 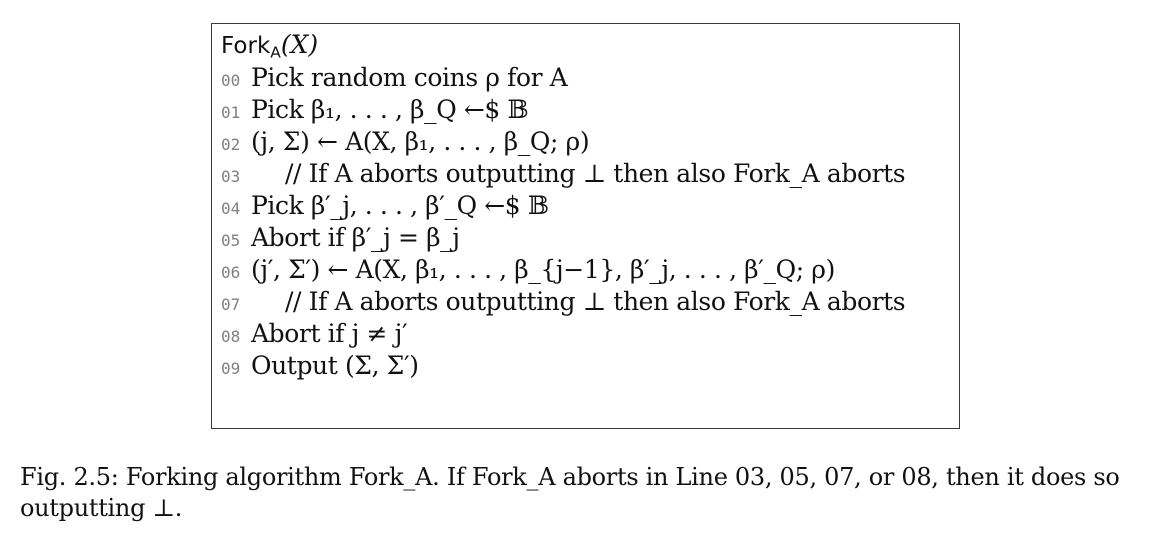 I want to click on line-text: (j, Σ) ← A(X, β₁, . . . , β_Q; ρ), so click(x=420, y=141).